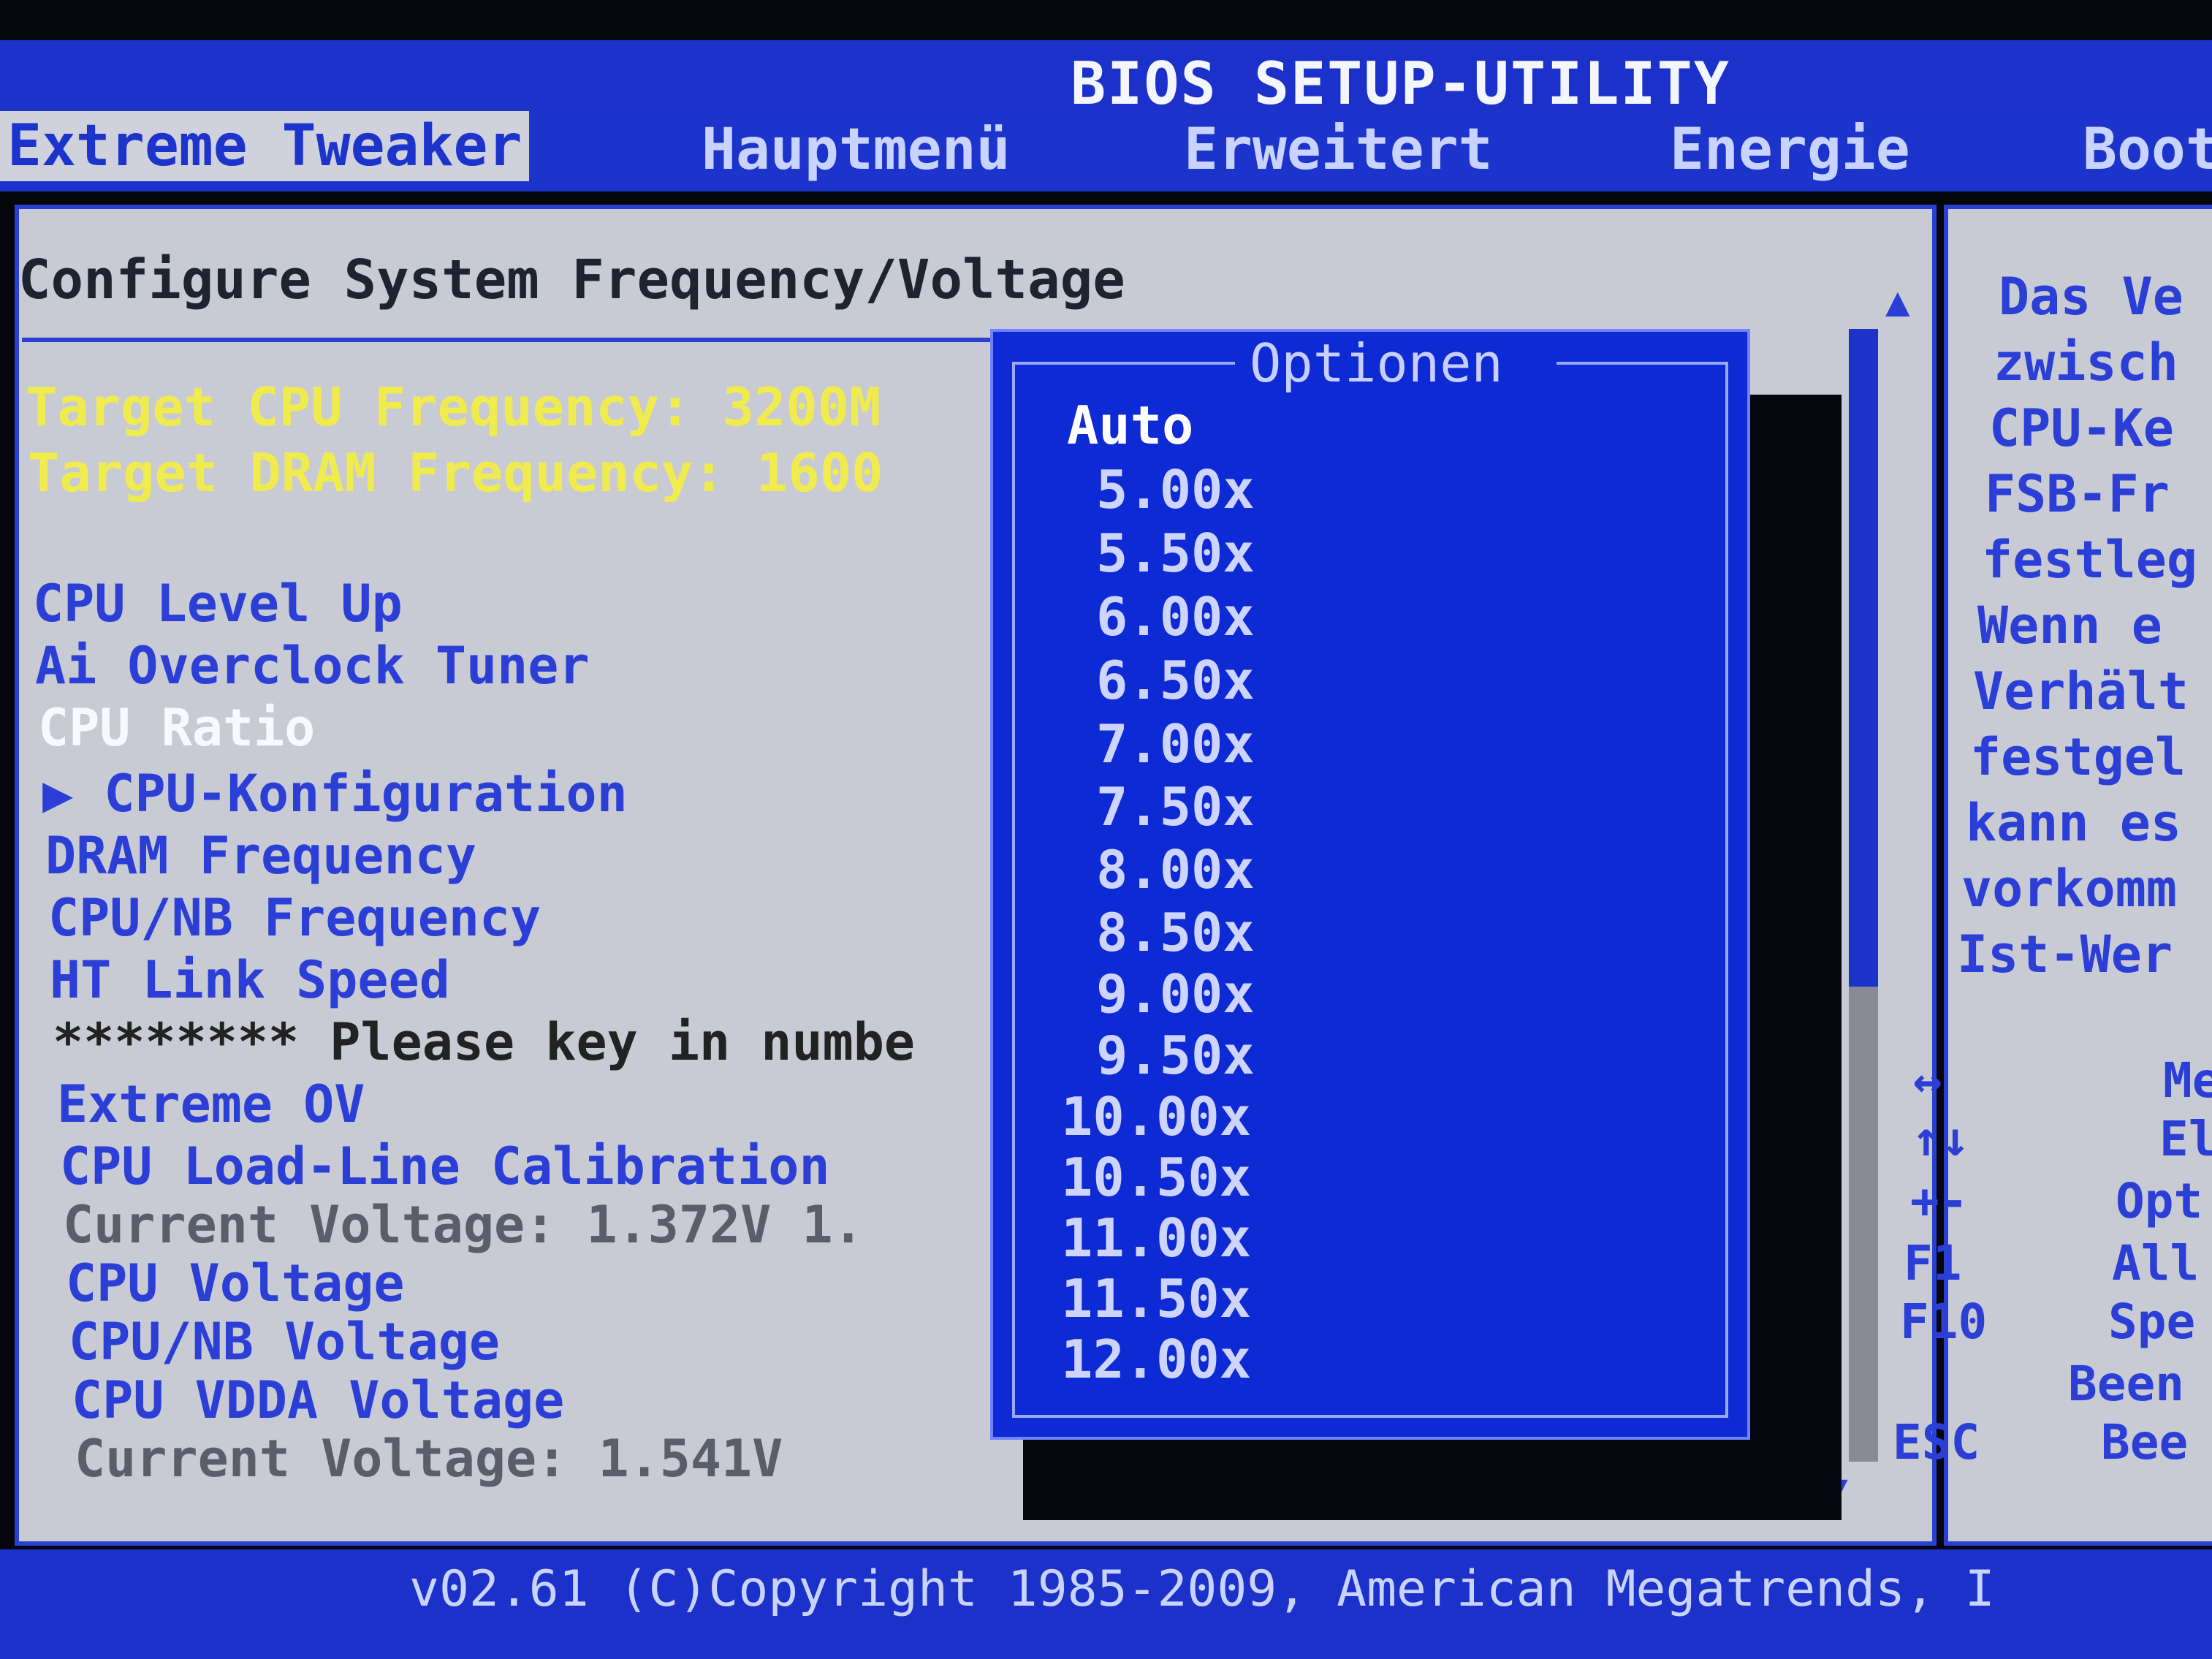  Describe the element at coordinates (445, 1166) in the screenshot. I see `item-cpu-load-line-calibration: CPU Load-Line Calibration` at that location.